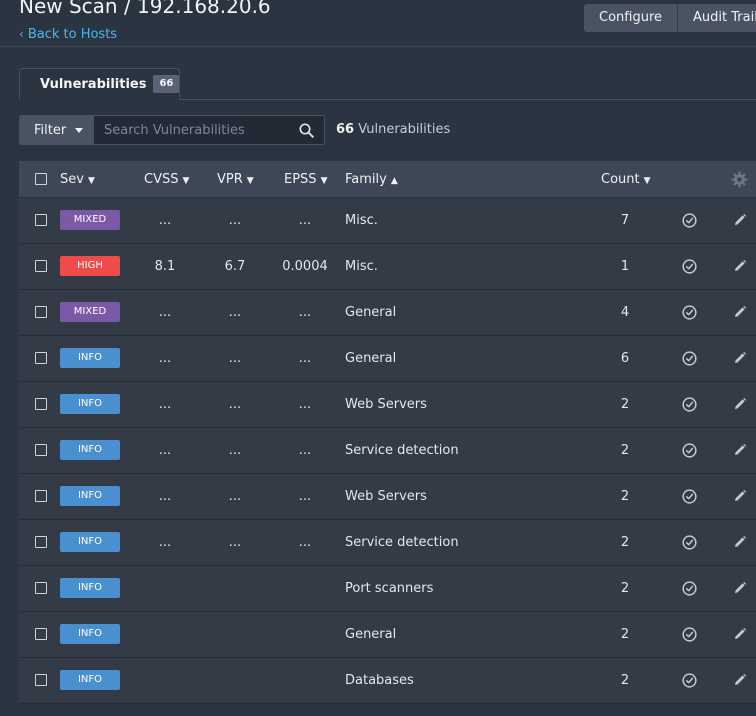  I want to click on family-value: Web Servers, so click(386, 496).